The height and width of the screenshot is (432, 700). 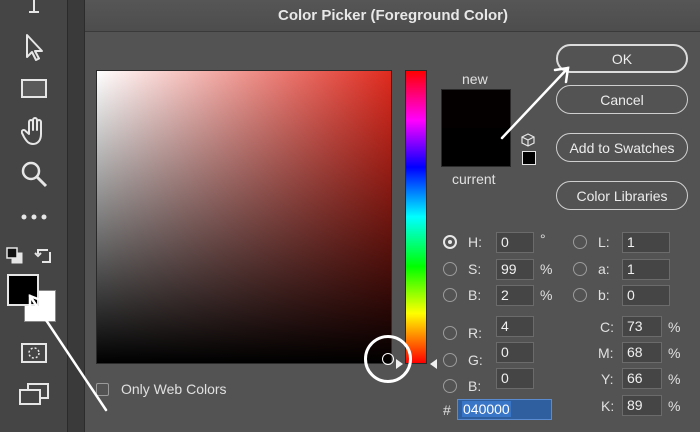 What do you see at coordinates (515, 242) in the screenshot?
I see `hue-field: 0` at bounding box center [515, 242].